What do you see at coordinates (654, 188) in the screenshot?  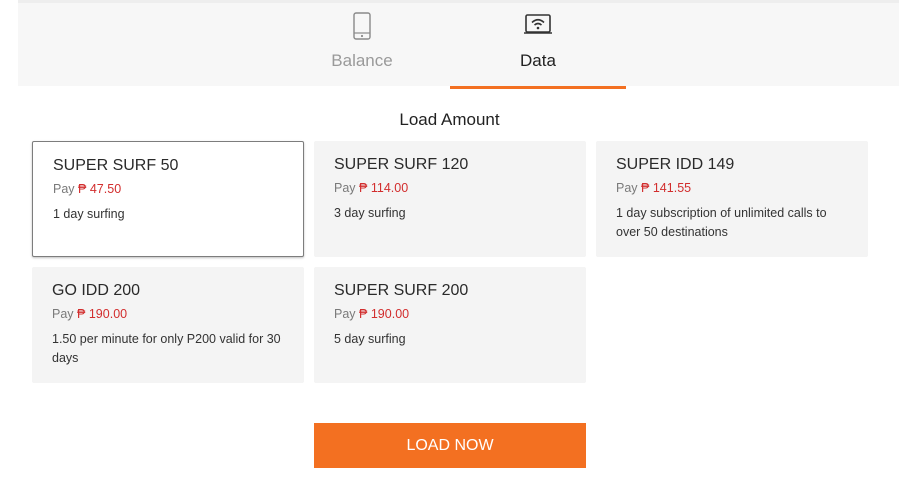 I see `offer-price: Pay ₱ 141.55` at bounding box center [654, 188].